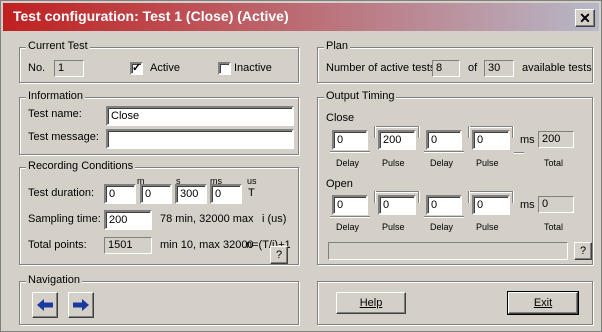  I want to click on duration-seconds-input: 0, so click(156, 194).